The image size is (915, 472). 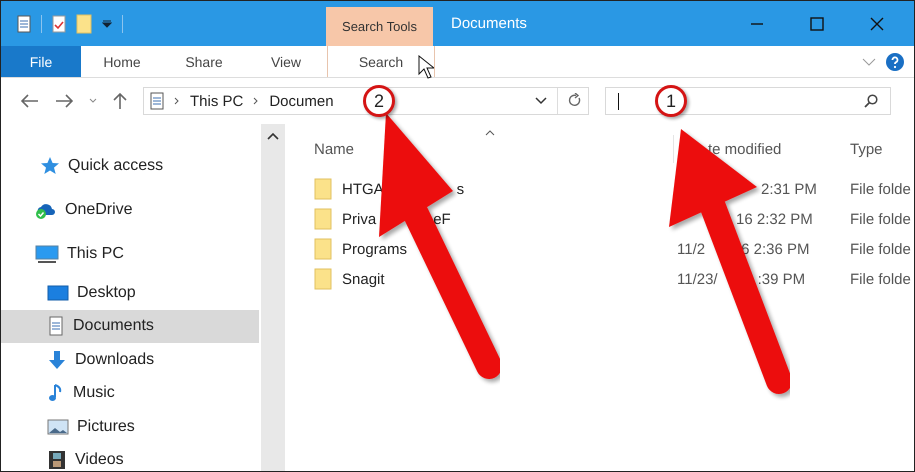 I want to click on window-title: Documents, so click(x=489, y=23).